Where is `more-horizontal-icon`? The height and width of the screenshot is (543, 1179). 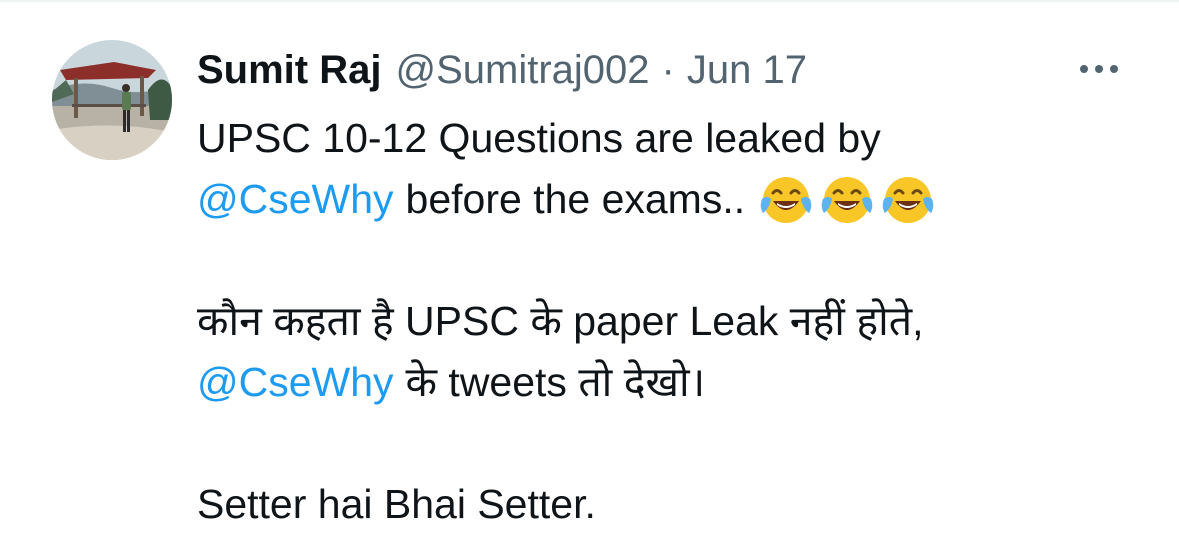
more-horizontal-icon is located at coordinates (1099, 69).